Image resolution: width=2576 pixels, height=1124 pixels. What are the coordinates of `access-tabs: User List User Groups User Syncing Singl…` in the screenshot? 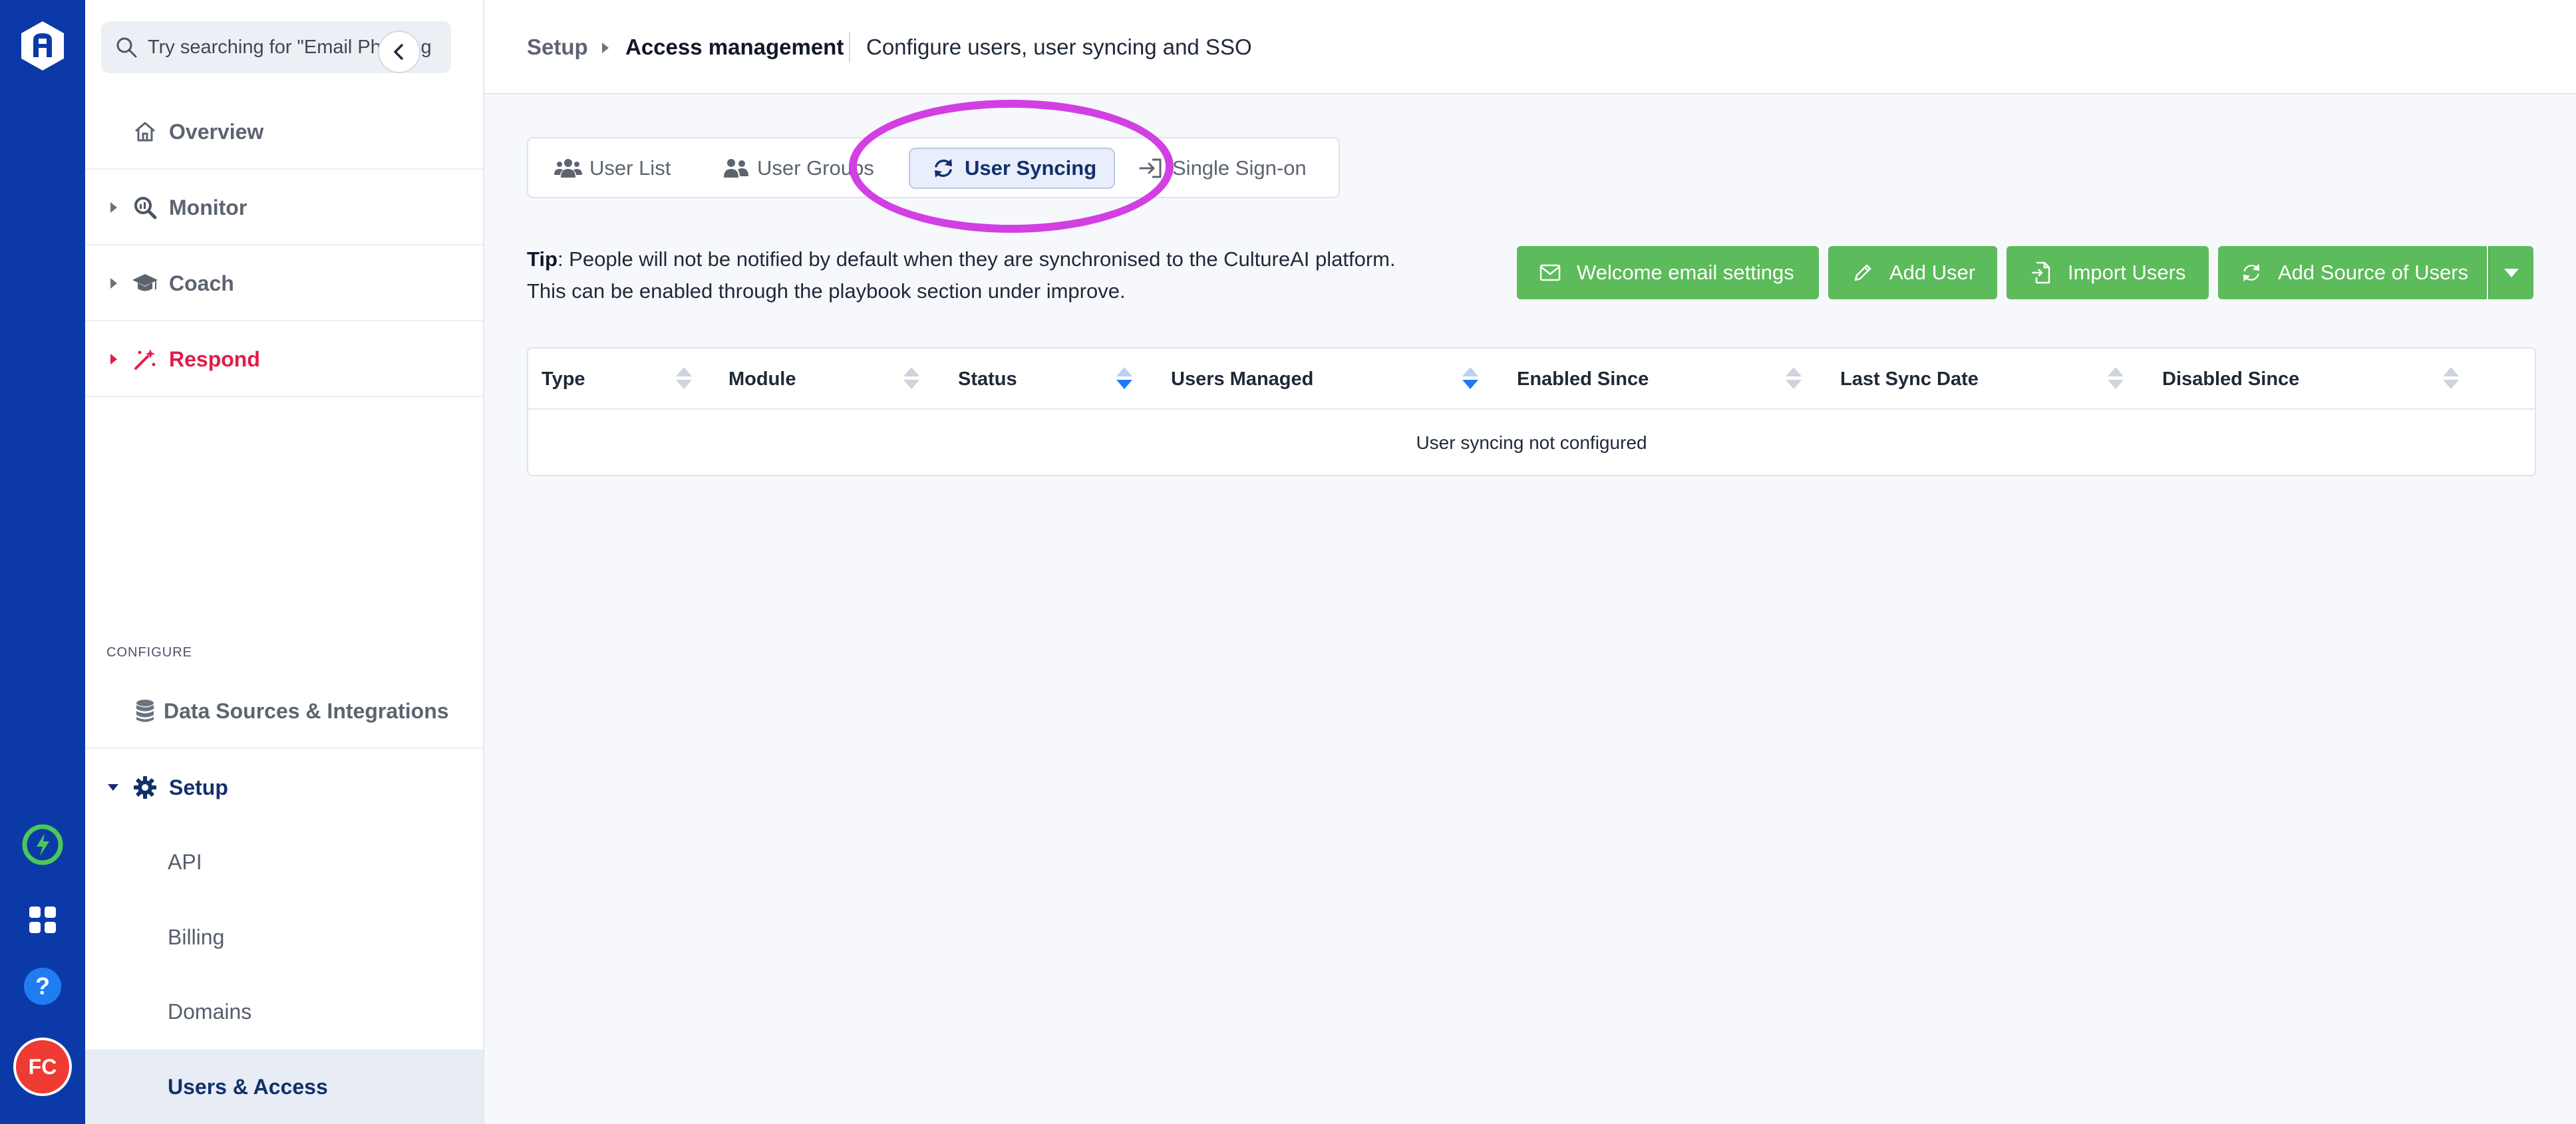 It's located at (933, 167).